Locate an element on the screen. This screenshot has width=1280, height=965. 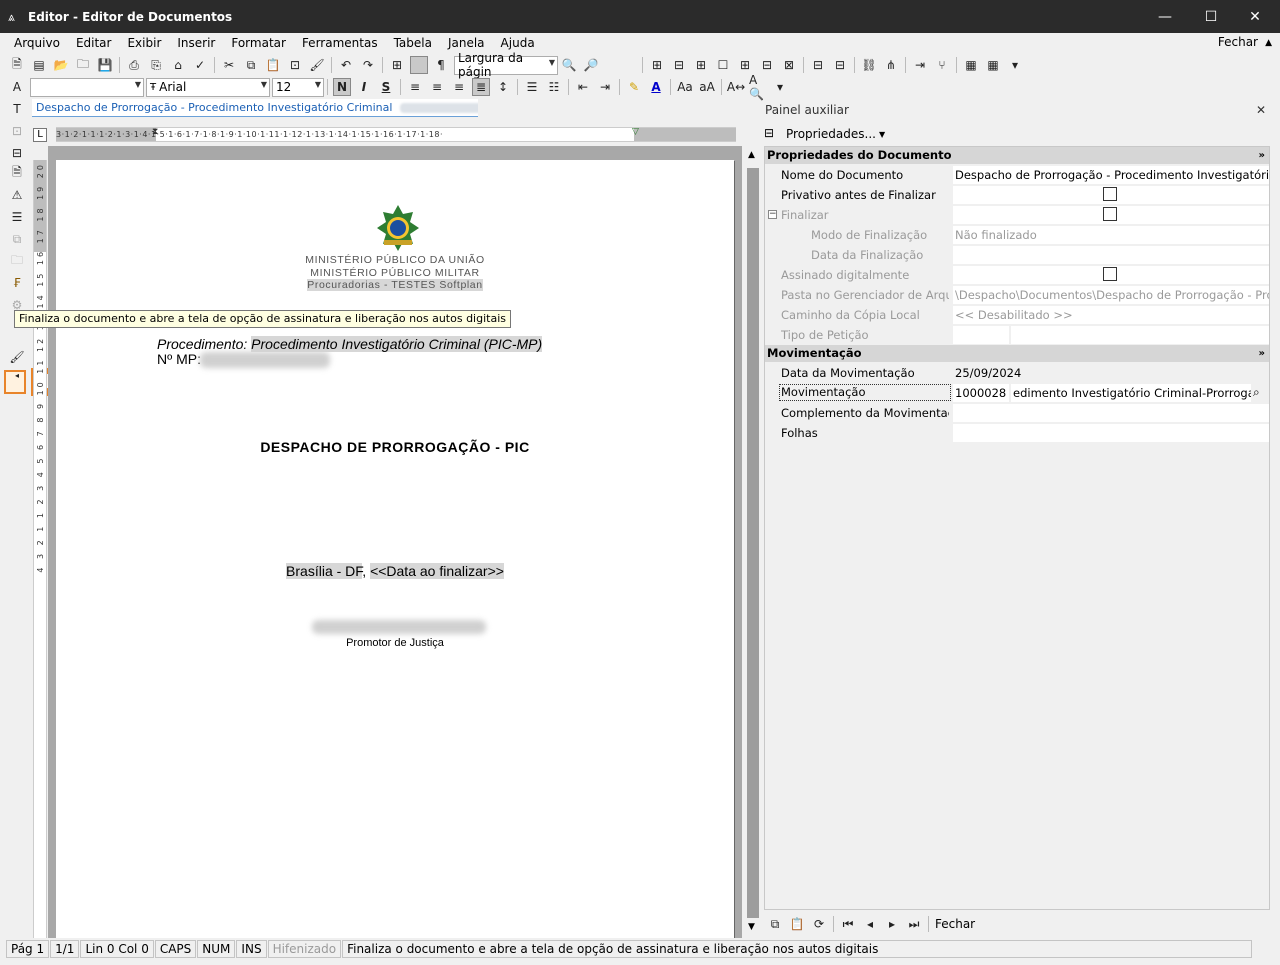
align-top-icon: ⊟ is located at coordinates (818, 65).